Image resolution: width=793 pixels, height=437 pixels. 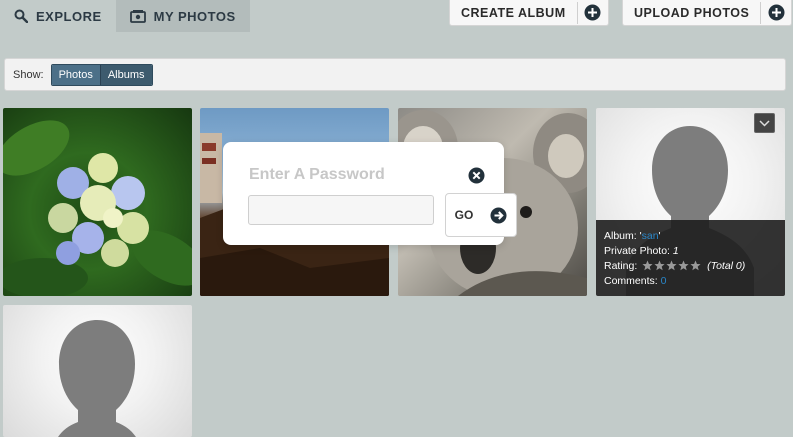 What do you see at coordinates (75, 74) in the screenshot?
I see `filter-photos-button: Photos` at bounding box center [75, 74].